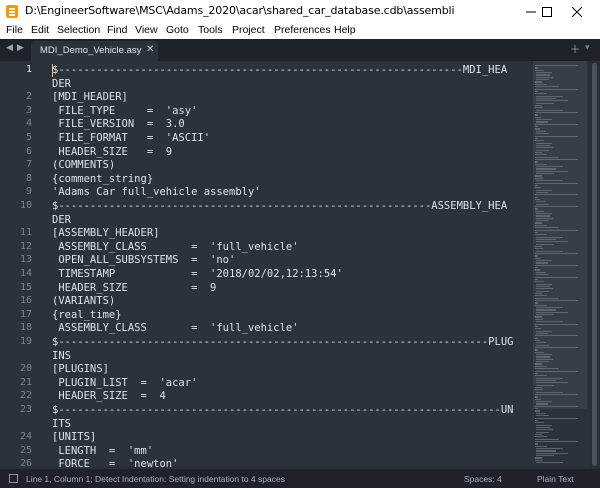  I want to click on tab-list-chevron-icon: ▾, so click(587, 48).